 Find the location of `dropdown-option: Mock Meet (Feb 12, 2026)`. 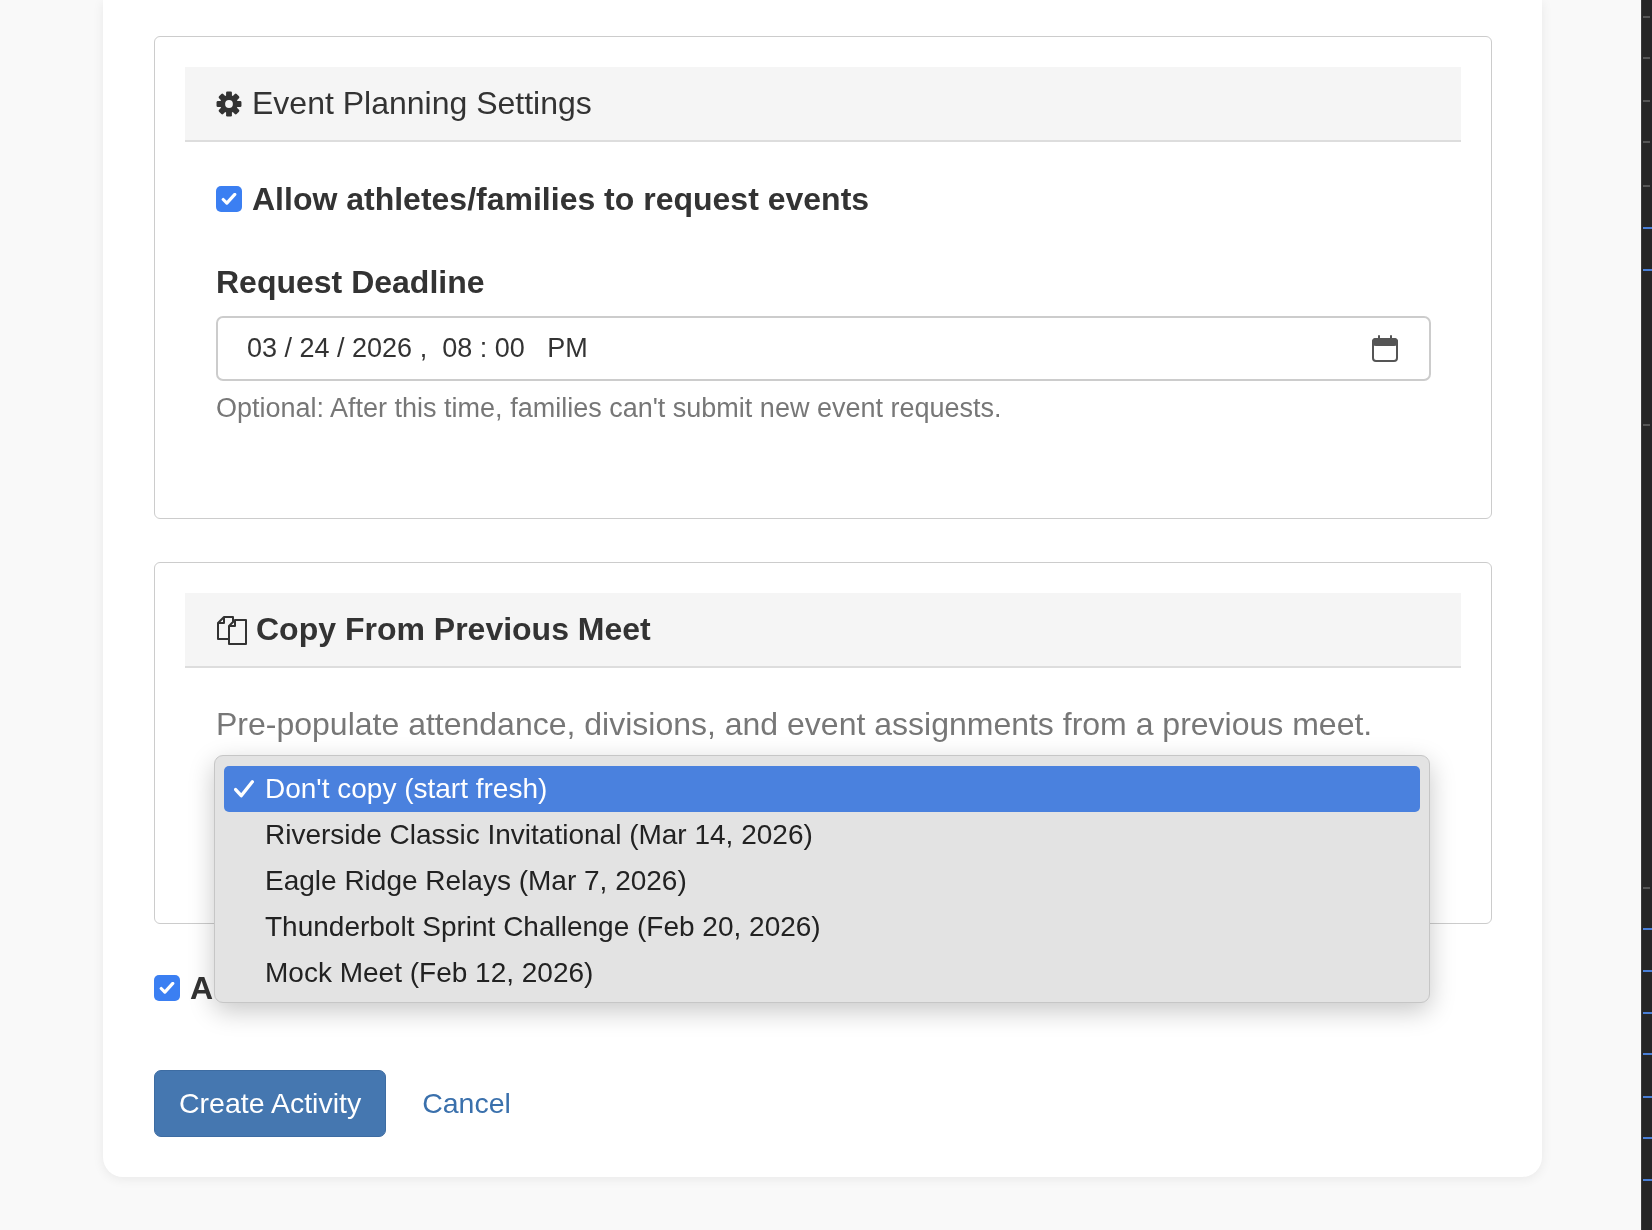

dropdown-option: Mock Meet (Feb 12, 2026) is located at coordinates (822, 973).